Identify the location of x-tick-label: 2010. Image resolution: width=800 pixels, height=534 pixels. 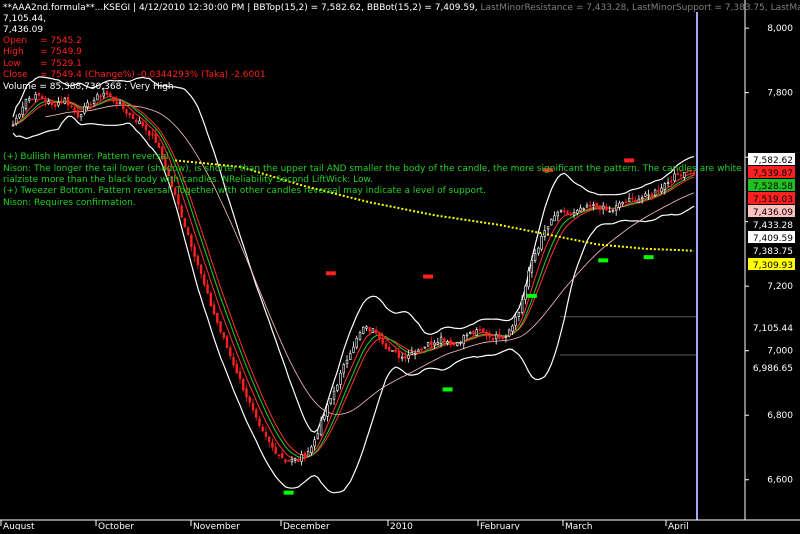
(401, 526).